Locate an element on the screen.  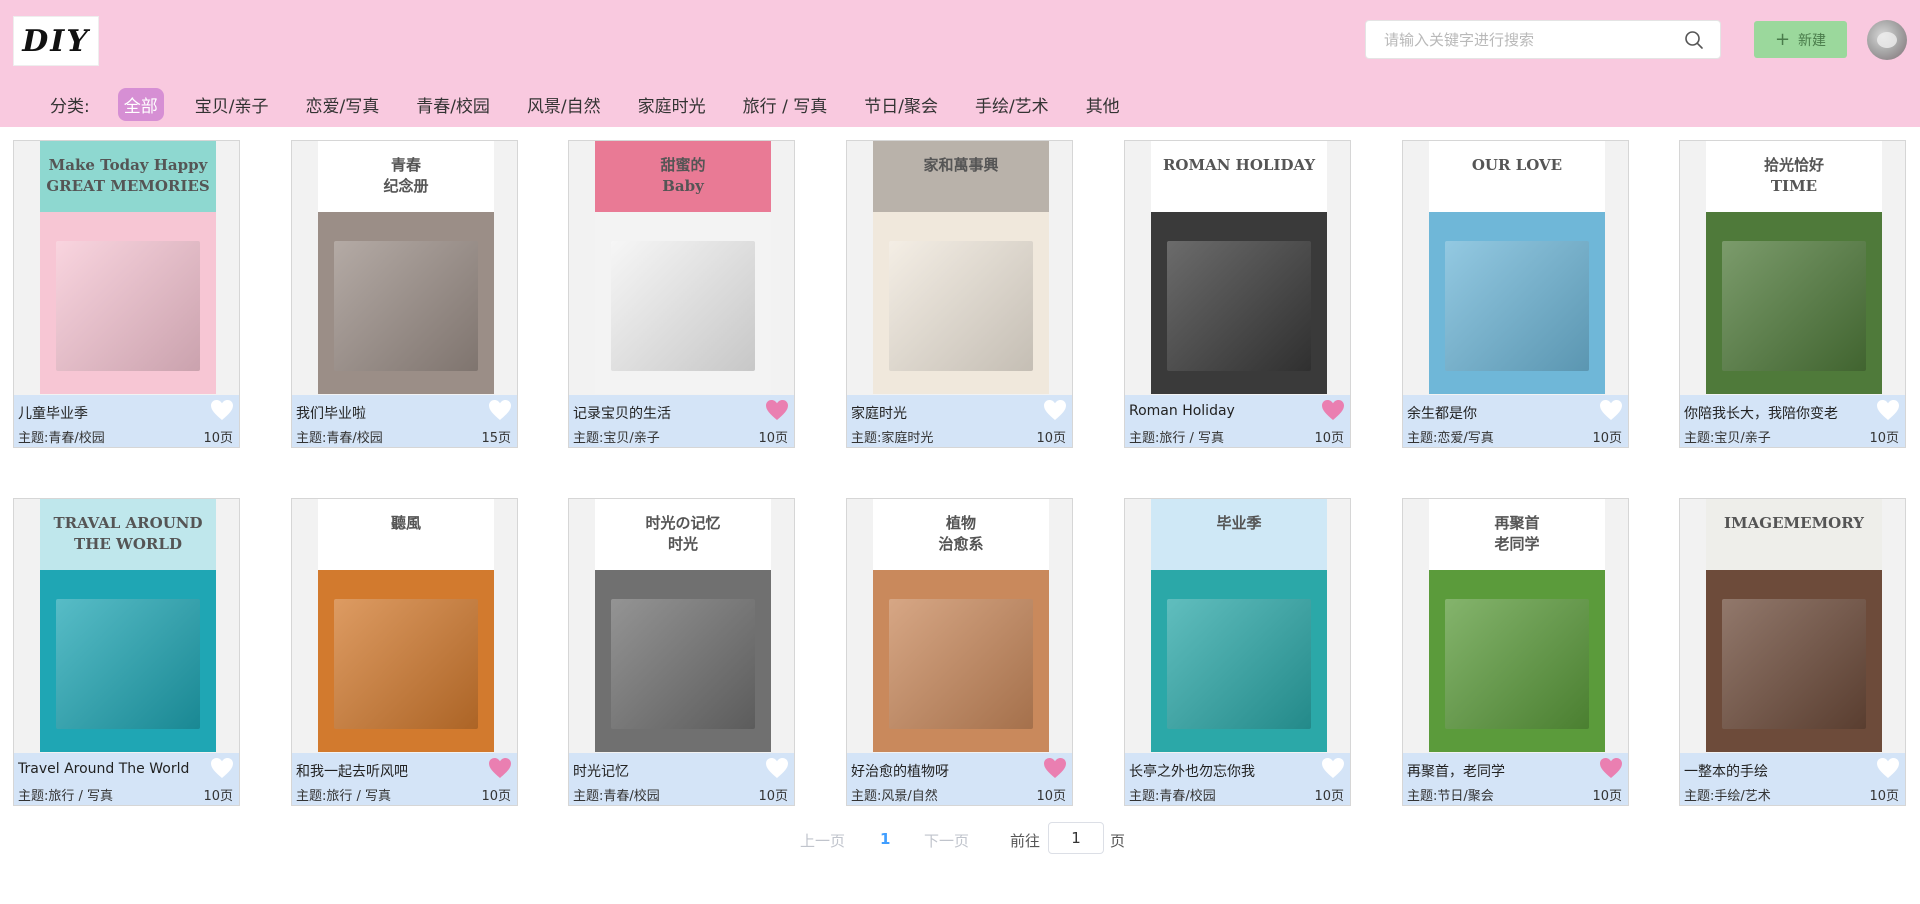
template-card: 甜蜜的 Baby 记录宝贝的生活 主题:宝贝/亲子 10页 is located at coordinates (681, 294).